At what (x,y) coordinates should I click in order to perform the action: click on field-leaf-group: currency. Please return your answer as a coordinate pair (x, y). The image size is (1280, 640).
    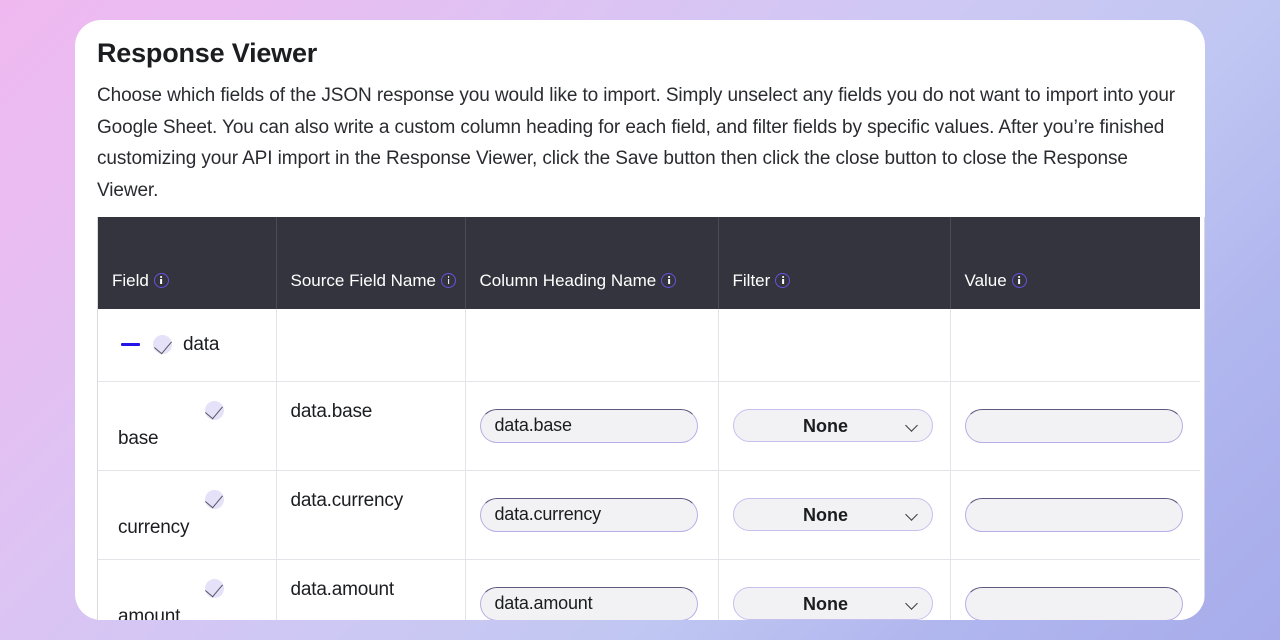
    Looking at the image, I should click on (187, 515).